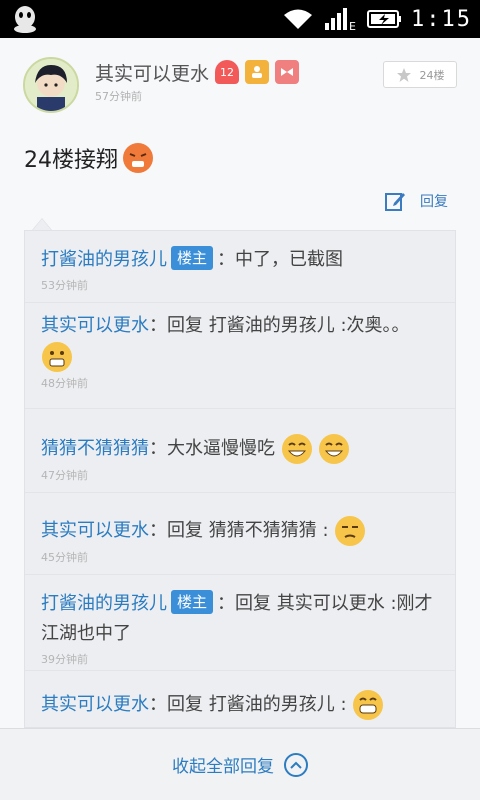 The width and height of the screenshot is (480, 800). I want to click on edit-icon, so click(395, 202).